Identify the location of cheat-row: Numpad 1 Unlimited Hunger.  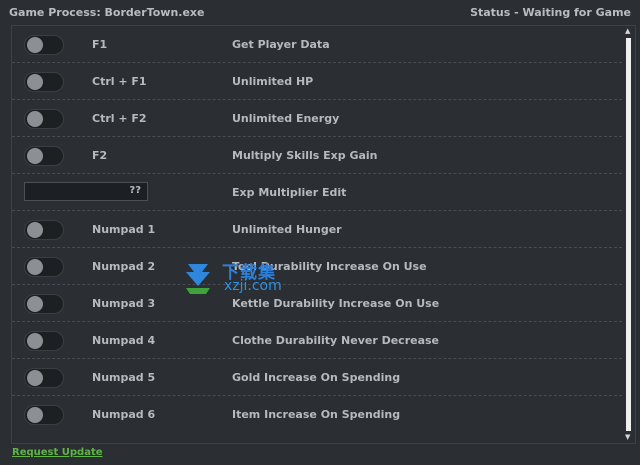
(317, 229).